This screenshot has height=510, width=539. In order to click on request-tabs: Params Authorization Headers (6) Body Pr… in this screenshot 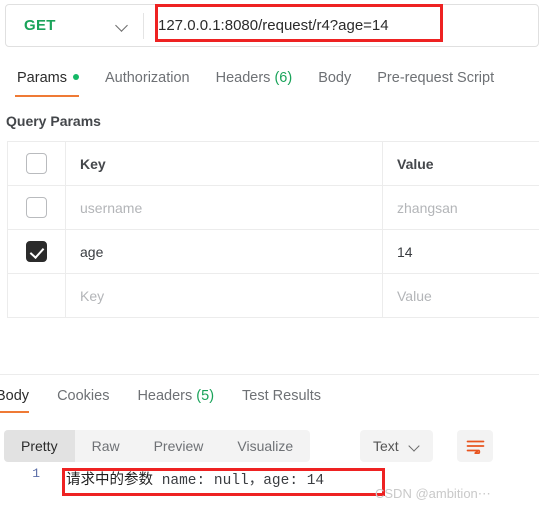, I will do `click(269, 83)`.